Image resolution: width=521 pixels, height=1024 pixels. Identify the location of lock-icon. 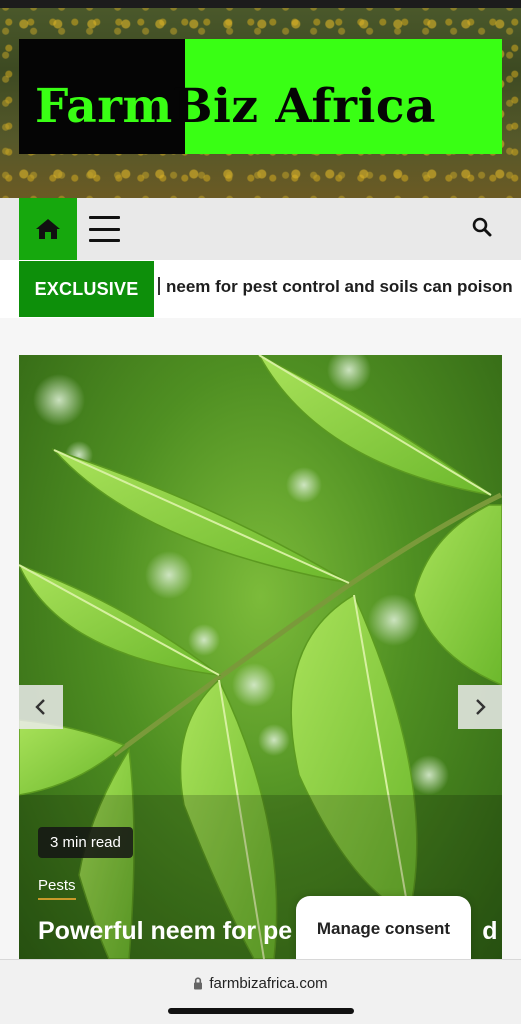
(198, 983).